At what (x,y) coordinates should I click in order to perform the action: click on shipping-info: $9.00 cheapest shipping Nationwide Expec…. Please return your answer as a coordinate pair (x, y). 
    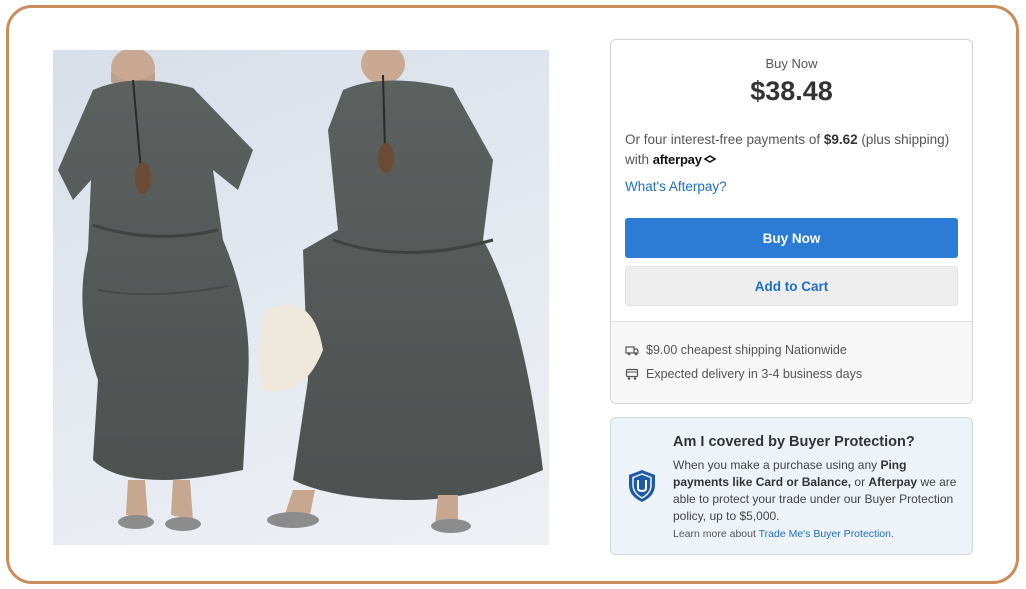
    Looking at the image, I should click on (791, 362).